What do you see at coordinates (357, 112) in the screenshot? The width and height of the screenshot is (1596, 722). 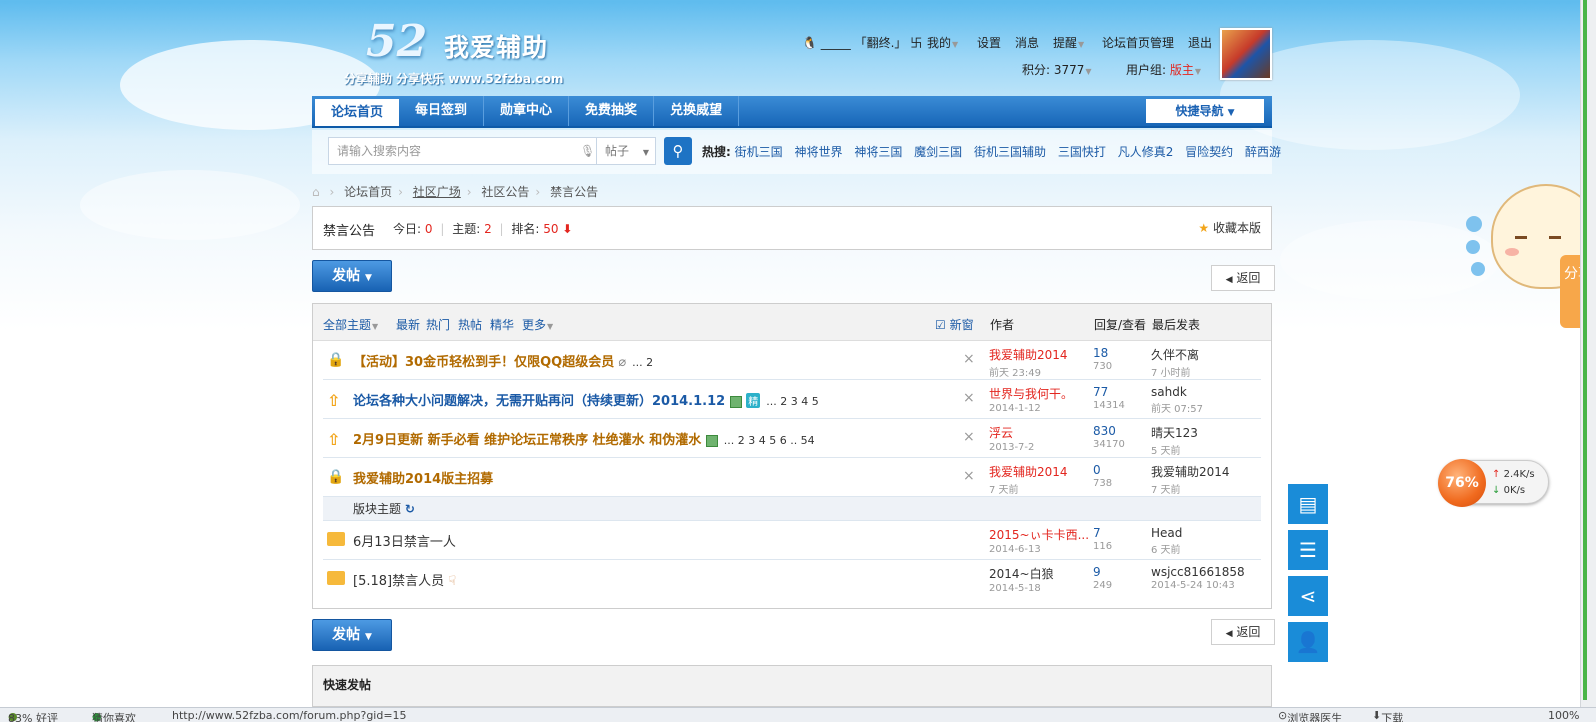 I see `nav-item-home: 论坛首页` at bounding box center [357, 112].